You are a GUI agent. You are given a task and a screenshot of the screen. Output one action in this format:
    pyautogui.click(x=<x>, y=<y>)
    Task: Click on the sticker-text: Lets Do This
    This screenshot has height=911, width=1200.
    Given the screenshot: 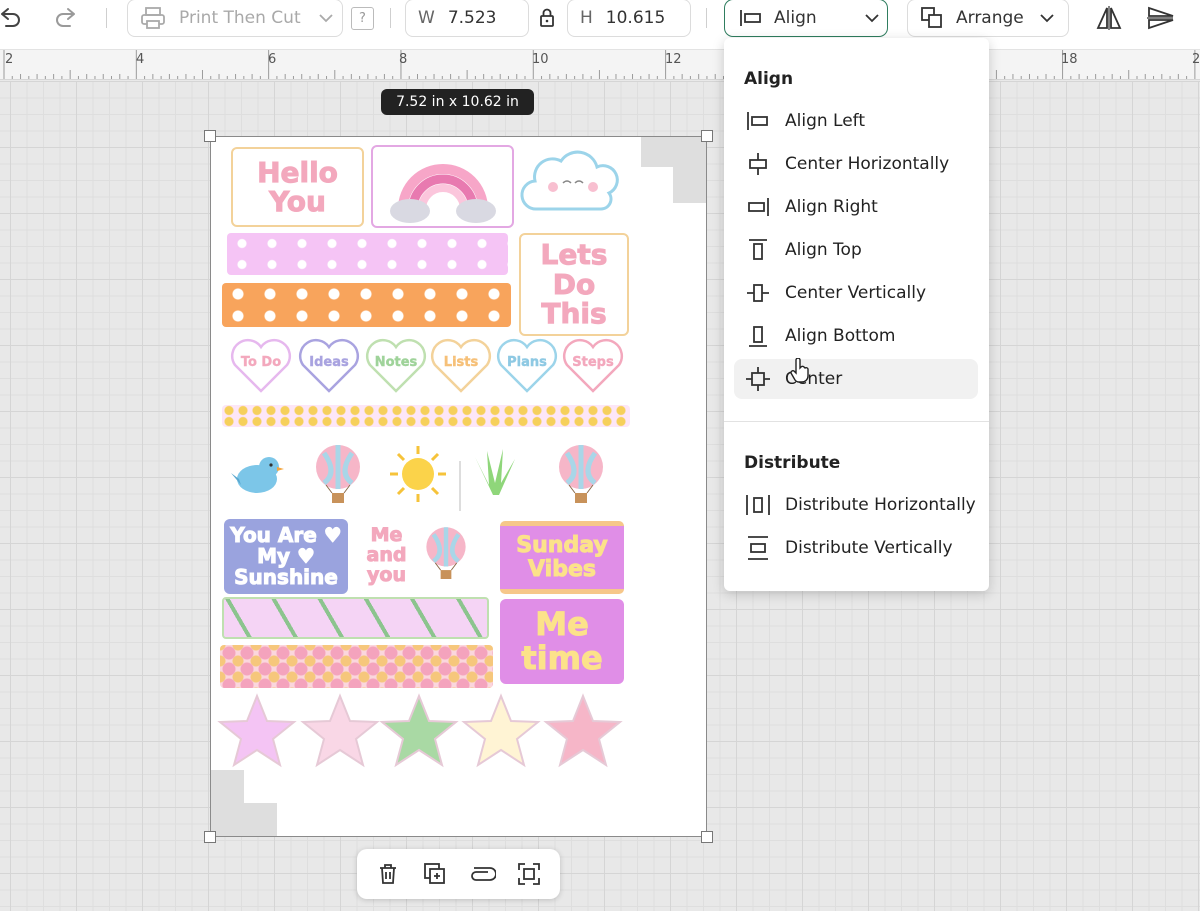 What is the action you would take?
    pyautogui.click(x=574, y=284)
    